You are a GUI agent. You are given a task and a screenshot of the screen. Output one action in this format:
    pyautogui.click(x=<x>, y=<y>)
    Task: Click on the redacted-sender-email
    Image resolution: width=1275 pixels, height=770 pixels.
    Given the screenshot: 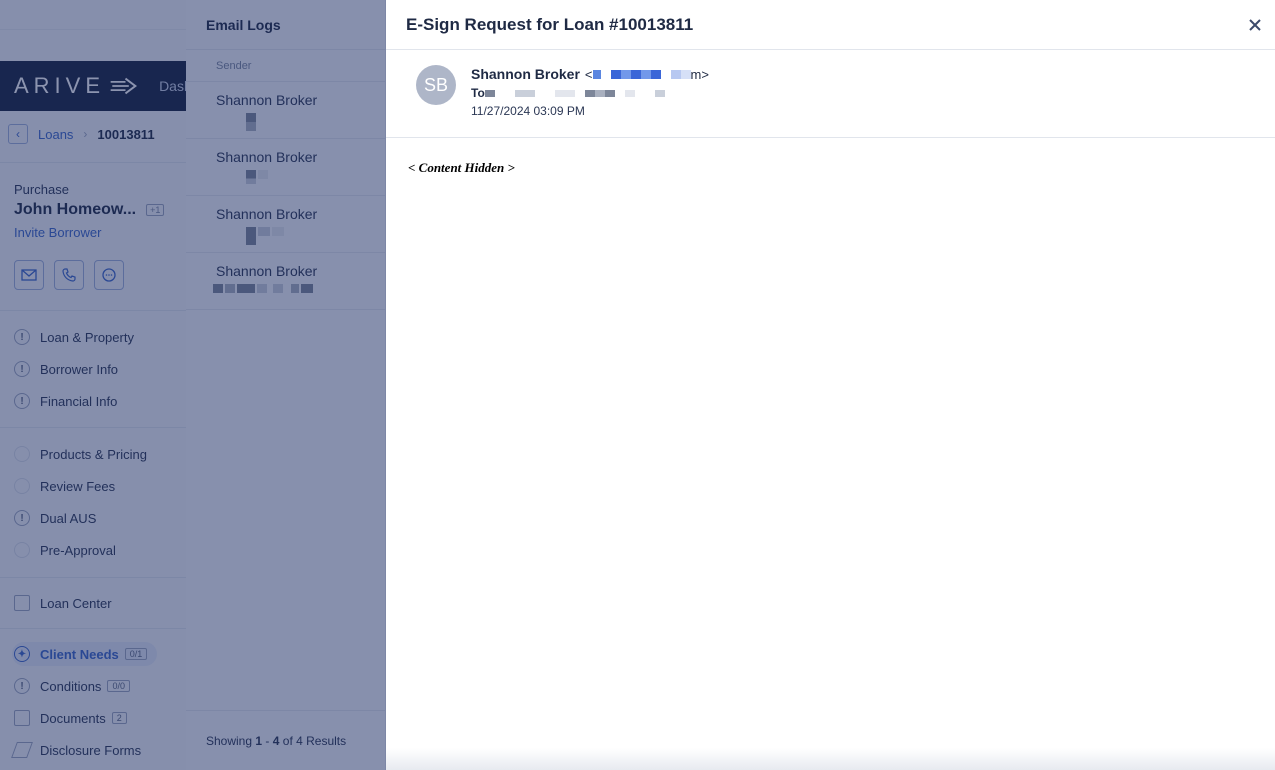 What is the action you would take?
    pyautogui.click(x=641, y=74)
    